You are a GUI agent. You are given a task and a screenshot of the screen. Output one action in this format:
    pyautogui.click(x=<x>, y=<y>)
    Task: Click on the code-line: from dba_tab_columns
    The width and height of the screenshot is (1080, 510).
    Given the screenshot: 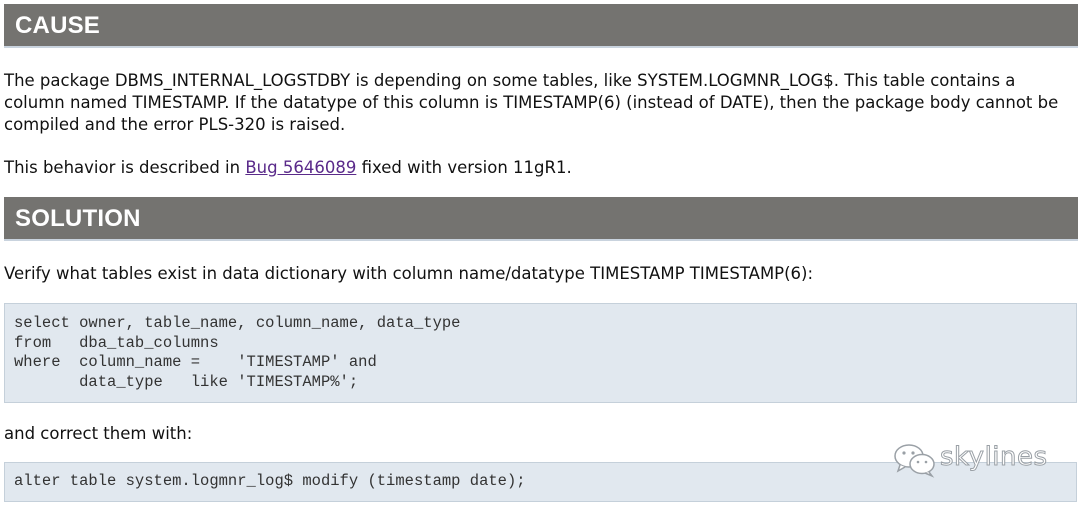 What is the action you would take?
    pyautogui.click(x=116, y=342)
    